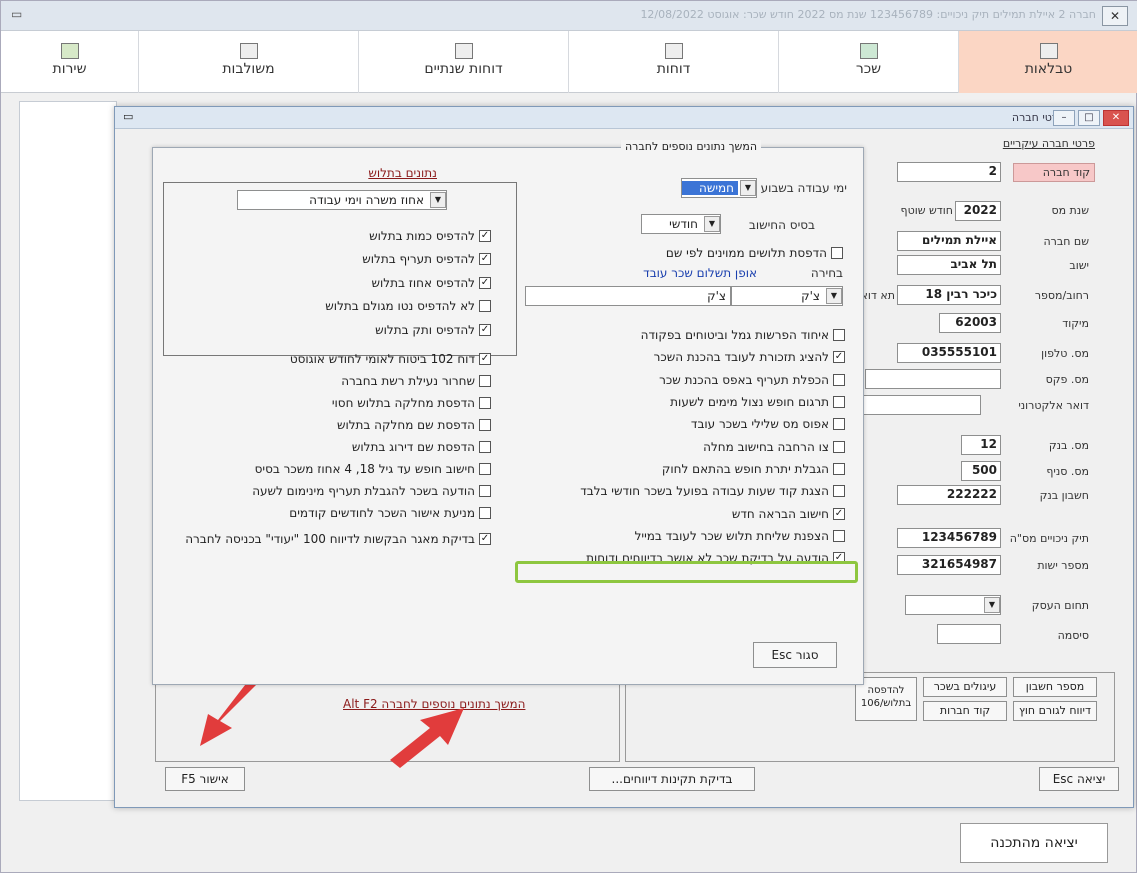 This screenshot has height=873, width=1137. Describe the element at coordinates (949, 495) in the screenshot. I see `account-field: 222222` at that location.